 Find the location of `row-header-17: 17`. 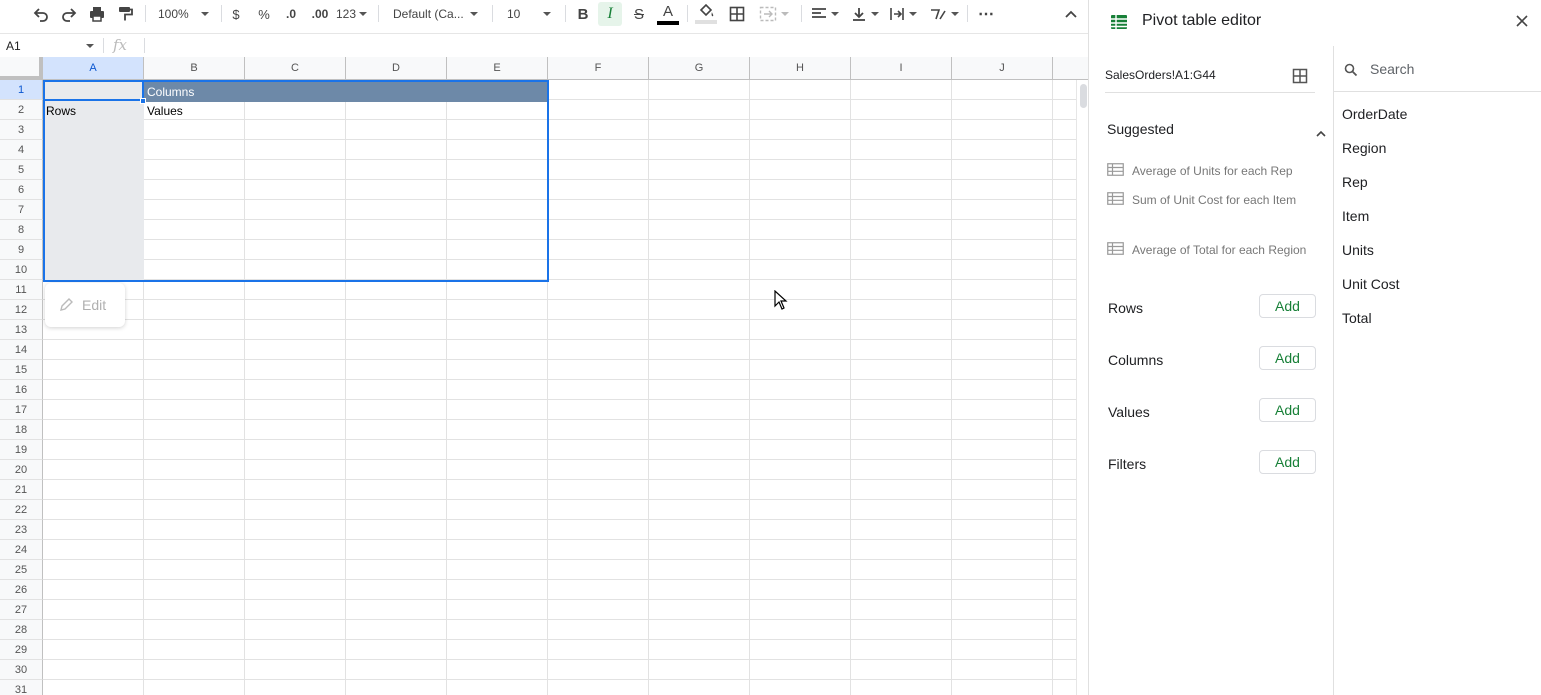

row-header-17: 17 is located at coordinates (21, 410).